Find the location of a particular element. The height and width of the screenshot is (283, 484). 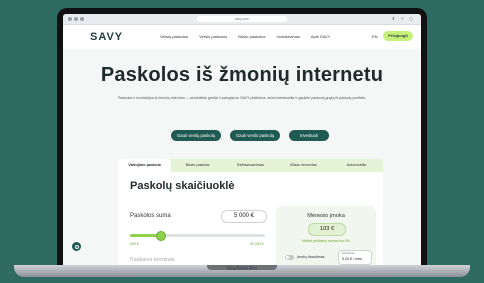

browser-actions-icon: ⬆ ＋ ▢ is located at coordinates (403, 19).